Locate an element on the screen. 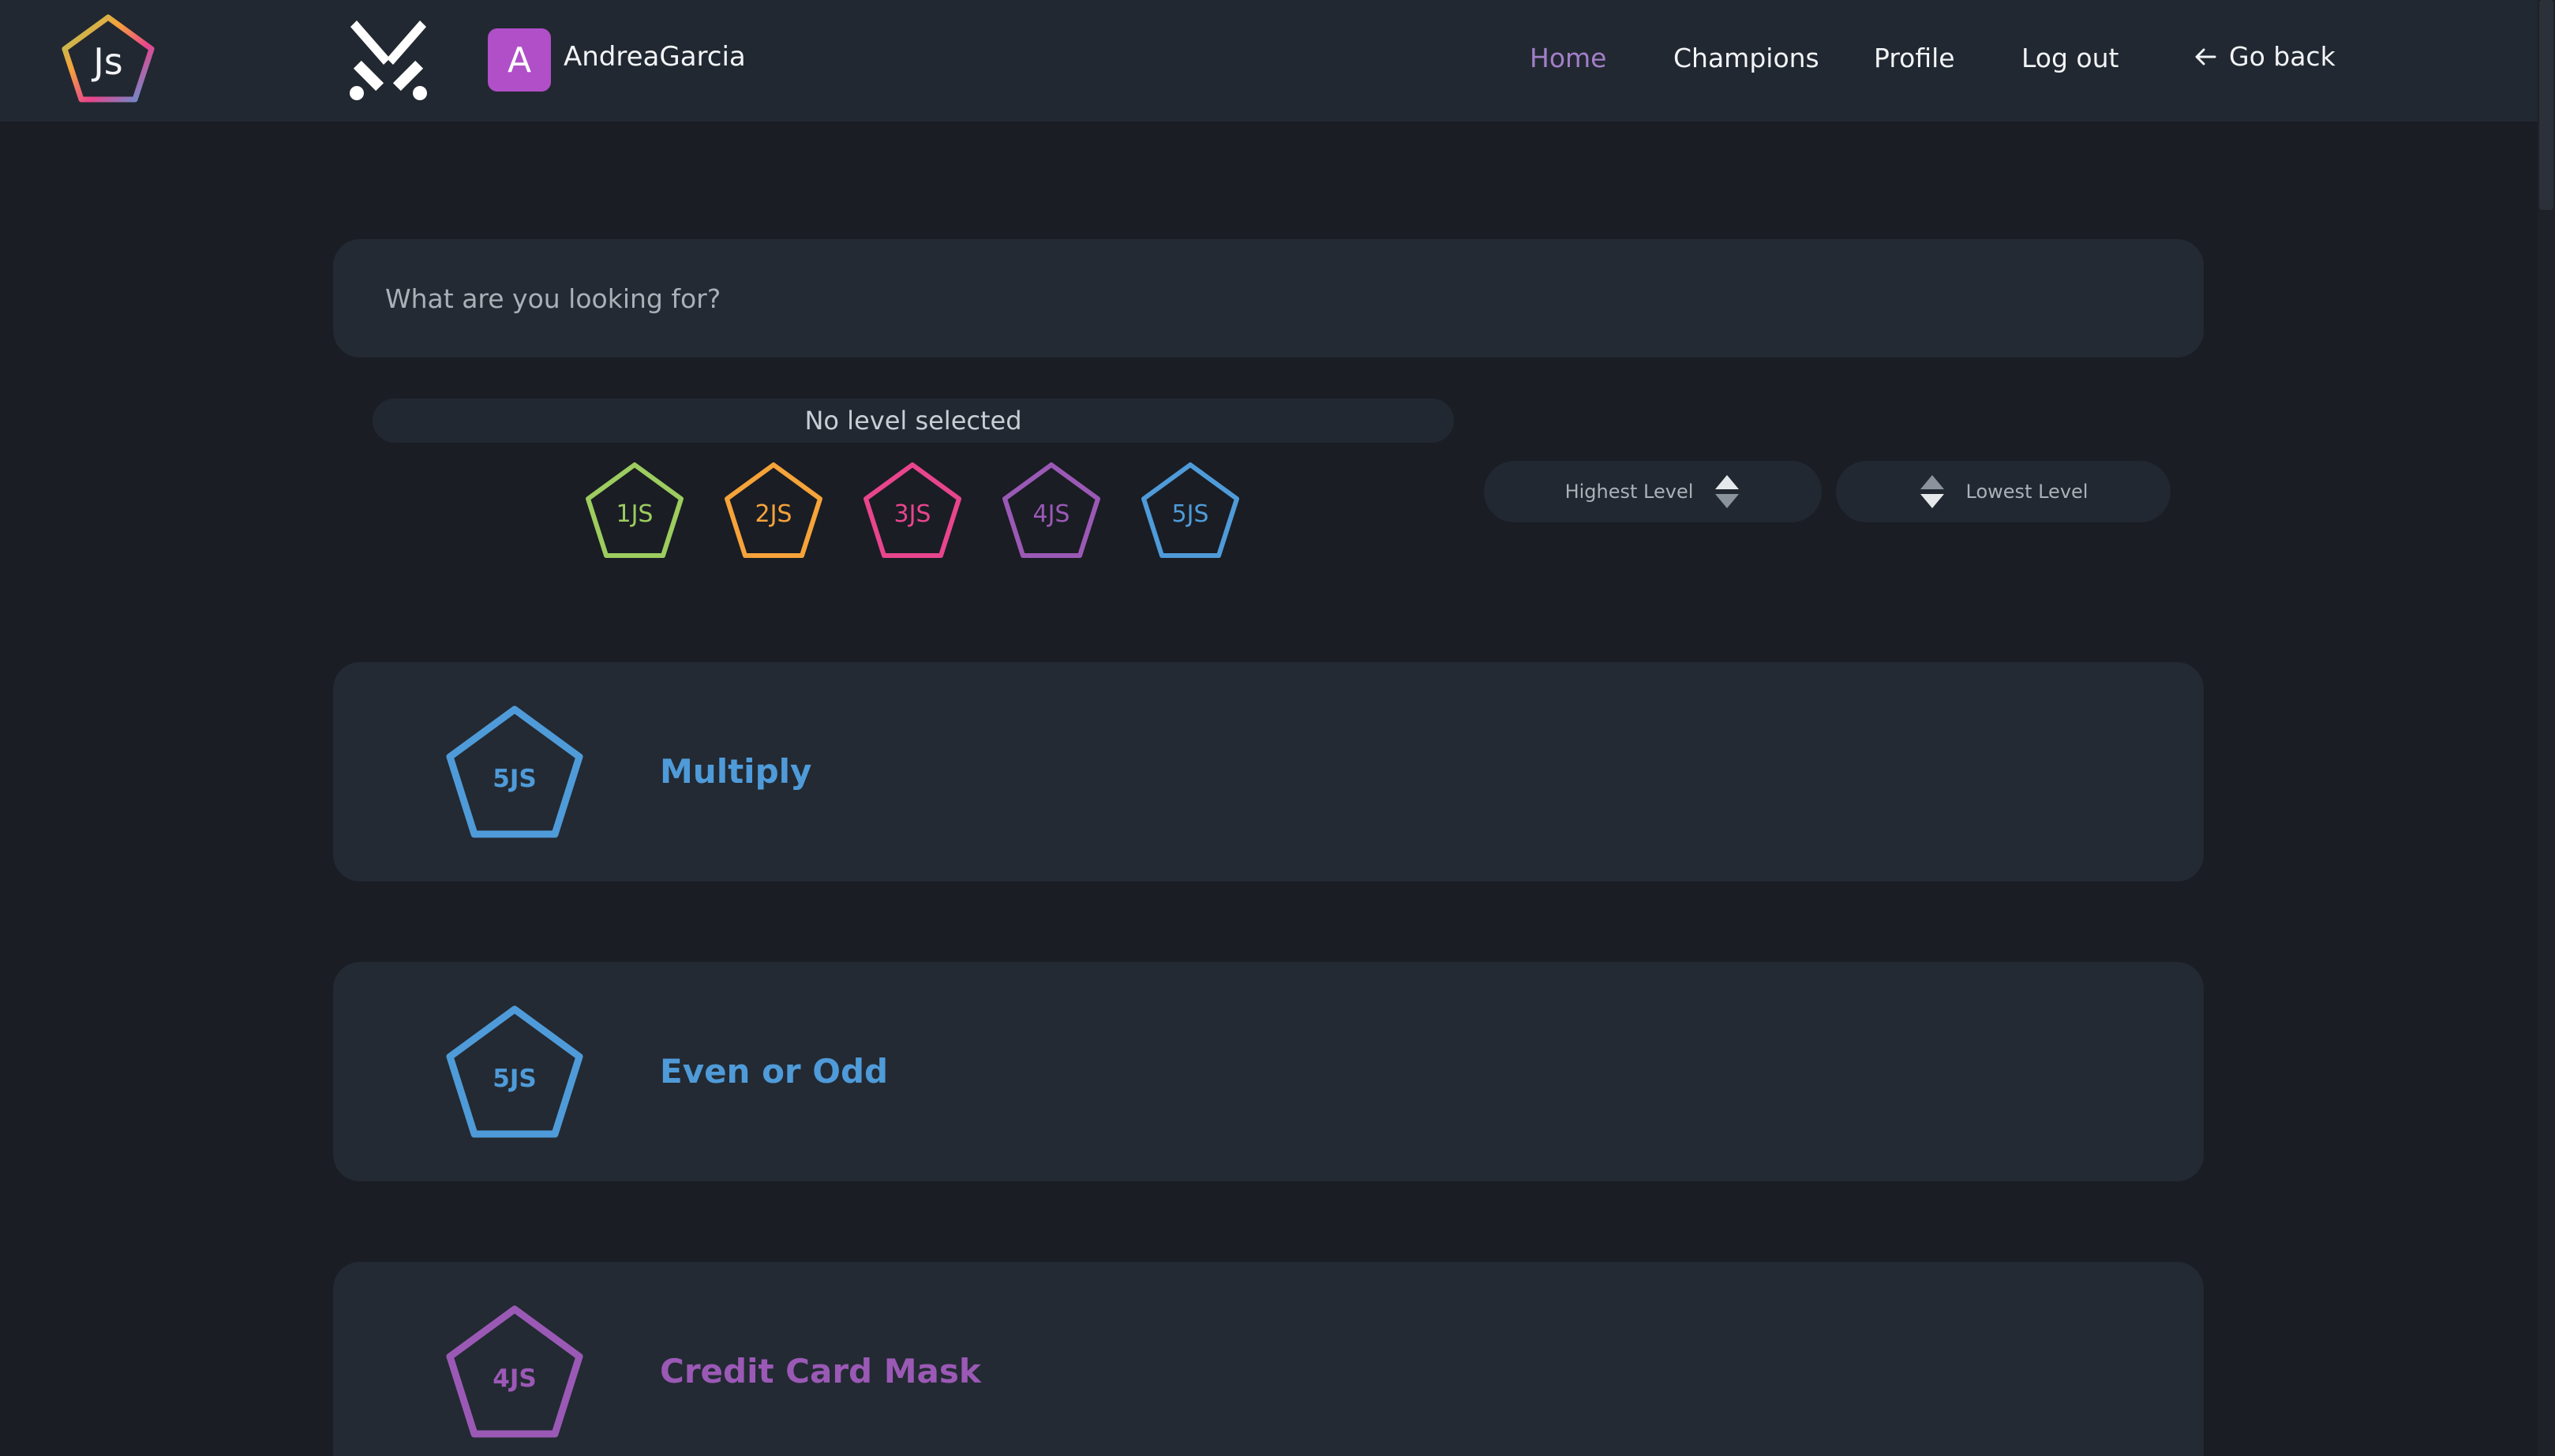 This screenshot has width=2555, height=1456. pentagon-icon: 4JS is located at coordinates (1051, 510).